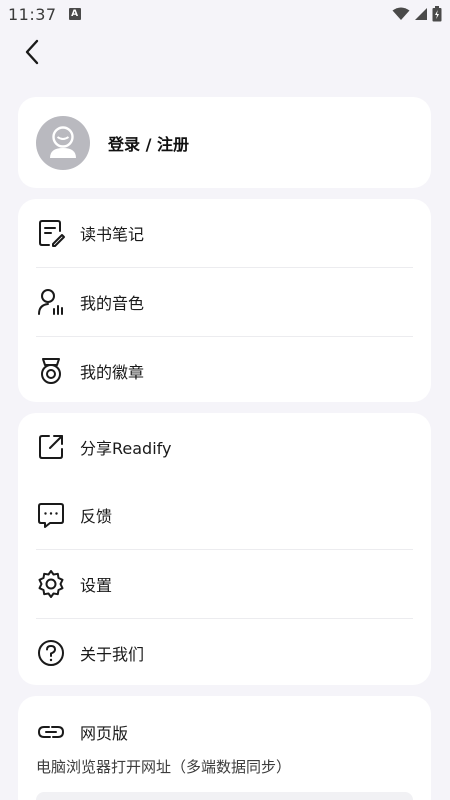  Describe the element at coordinates (112, 372) in the screenshot. I see `menu-item-label: 我的徽章` at that location.